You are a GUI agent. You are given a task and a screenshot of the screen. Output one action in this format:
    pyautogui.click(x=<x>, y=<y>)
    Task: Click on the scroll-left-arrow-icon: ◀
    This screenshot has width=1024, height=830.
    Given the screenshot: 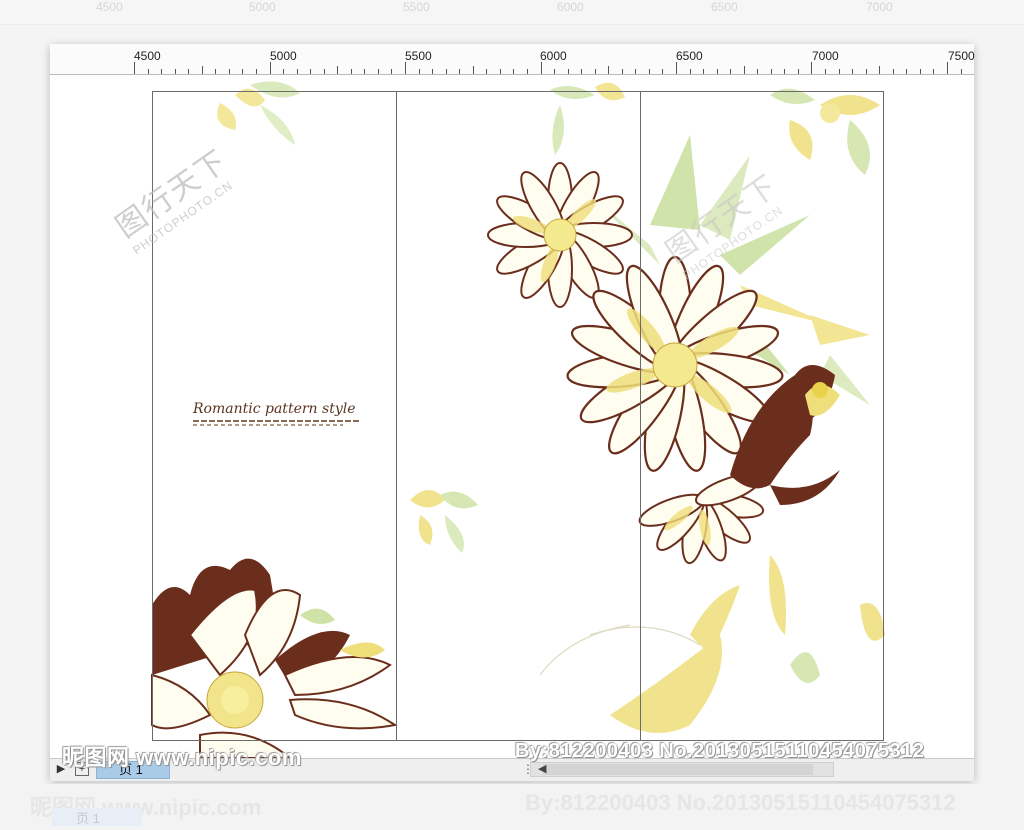 What is the action you would take?
    pyautogui.click(x=542, y=768)
    